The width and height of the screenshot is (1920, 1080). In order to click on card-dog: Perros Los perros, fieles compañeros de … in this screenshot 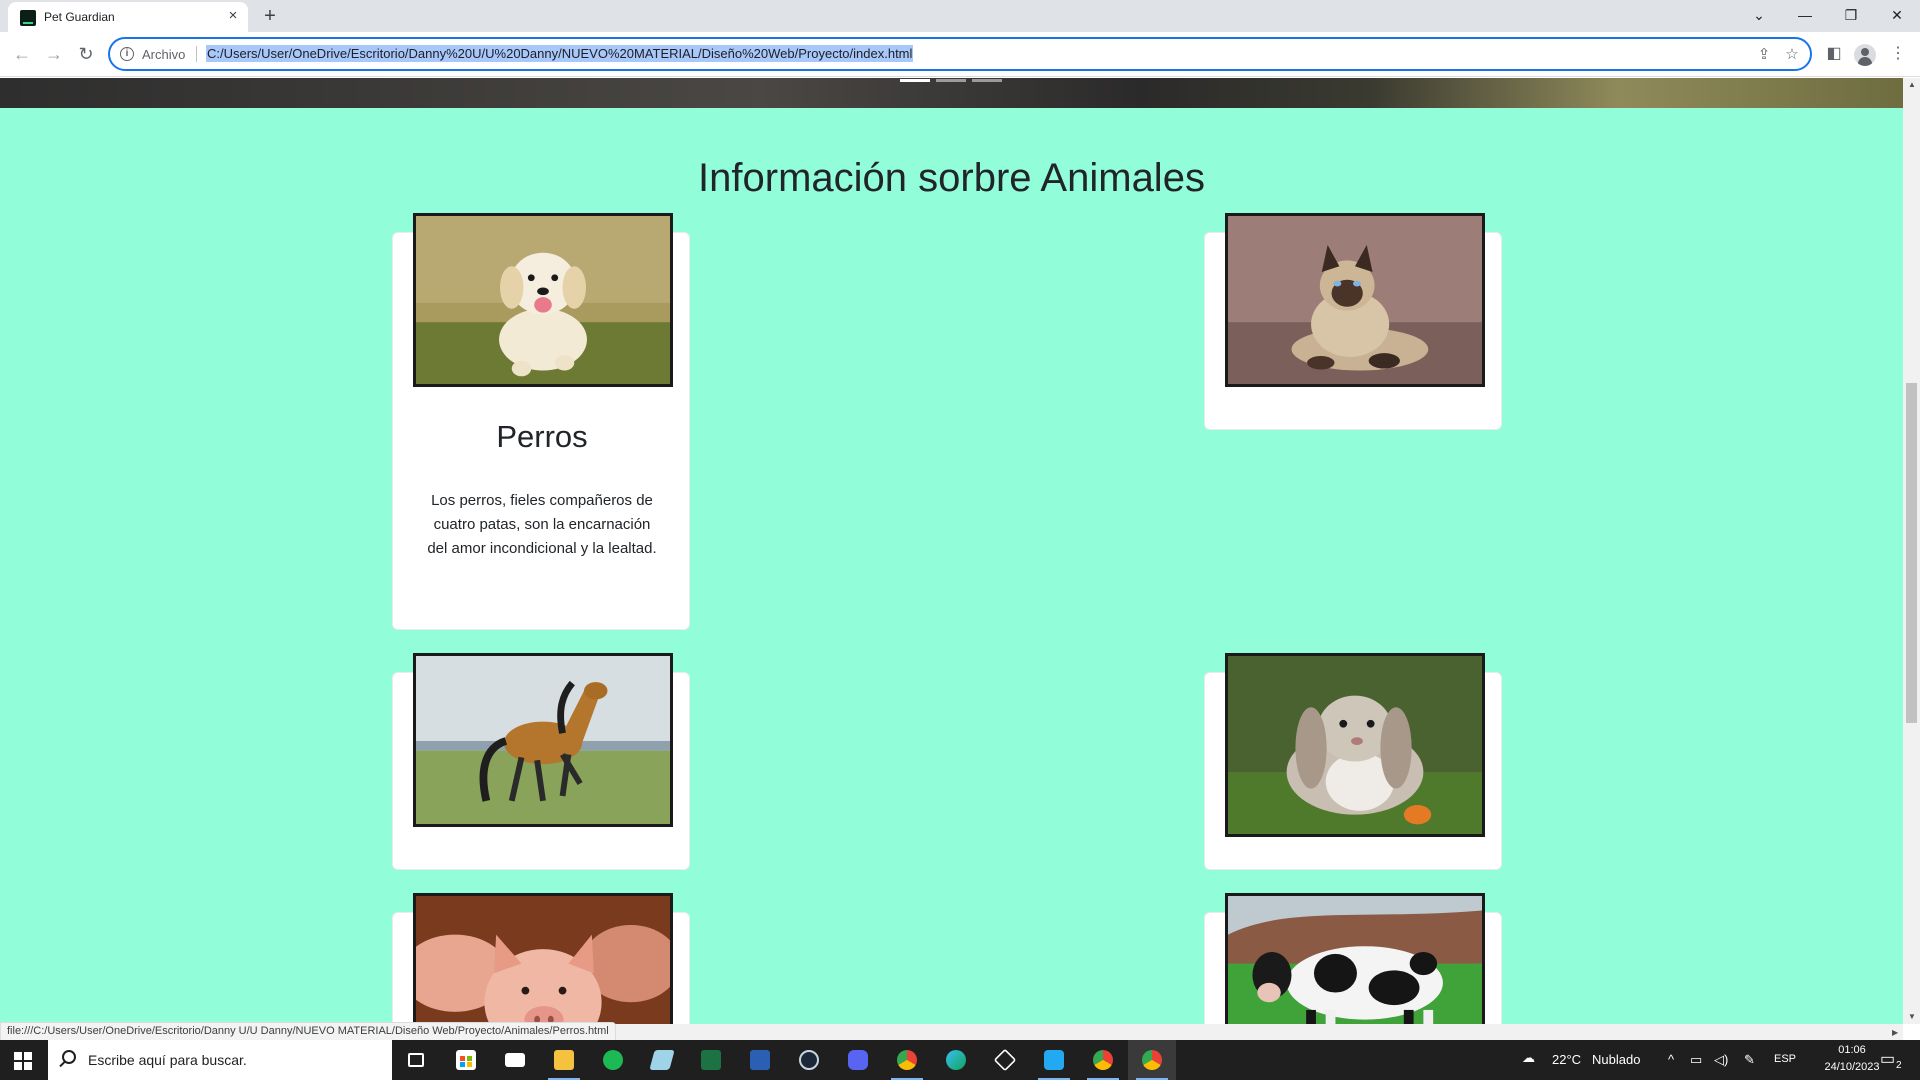, I will do `click(541, 421)`.